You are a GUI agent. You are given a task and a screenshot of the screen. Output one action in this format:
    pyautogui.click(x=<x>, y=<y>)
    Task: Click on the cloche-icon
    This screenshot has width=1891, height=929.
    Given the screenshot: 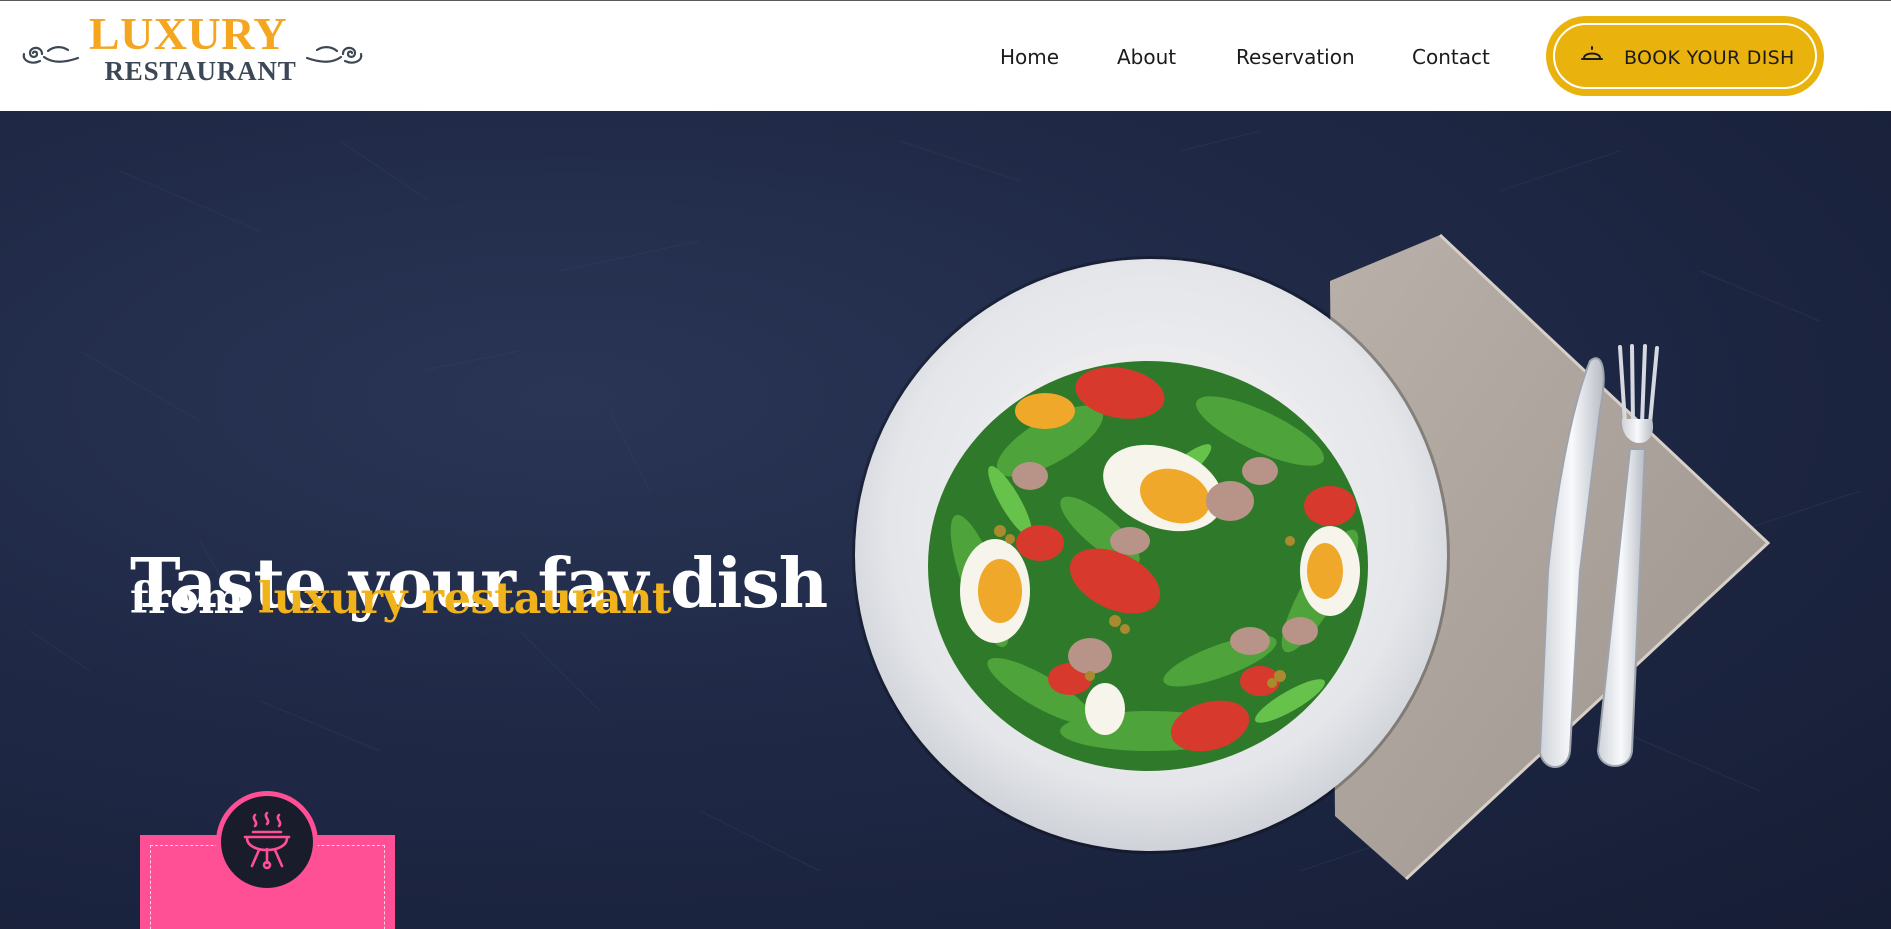 What is the action you would take?
    pyautogui.click(x=1592, y=53)
    